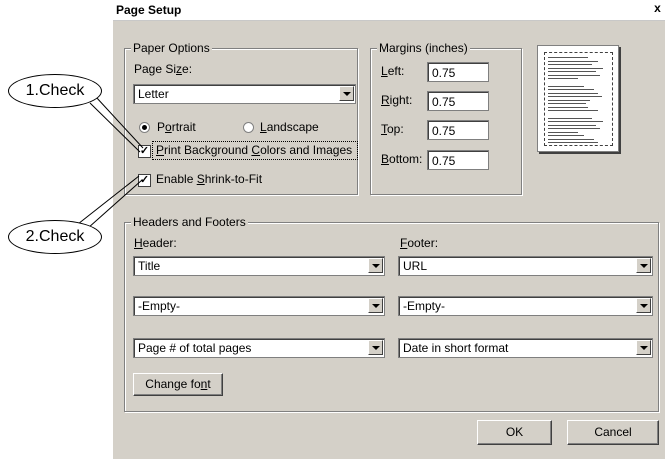 Image resolution: width=665 pixels, height=459 pixels. What do you see at coordinates (189, 222) in the screenshot?
I see `headers-footers-legend: Headers and Footers` at bounding box center [189, 222].